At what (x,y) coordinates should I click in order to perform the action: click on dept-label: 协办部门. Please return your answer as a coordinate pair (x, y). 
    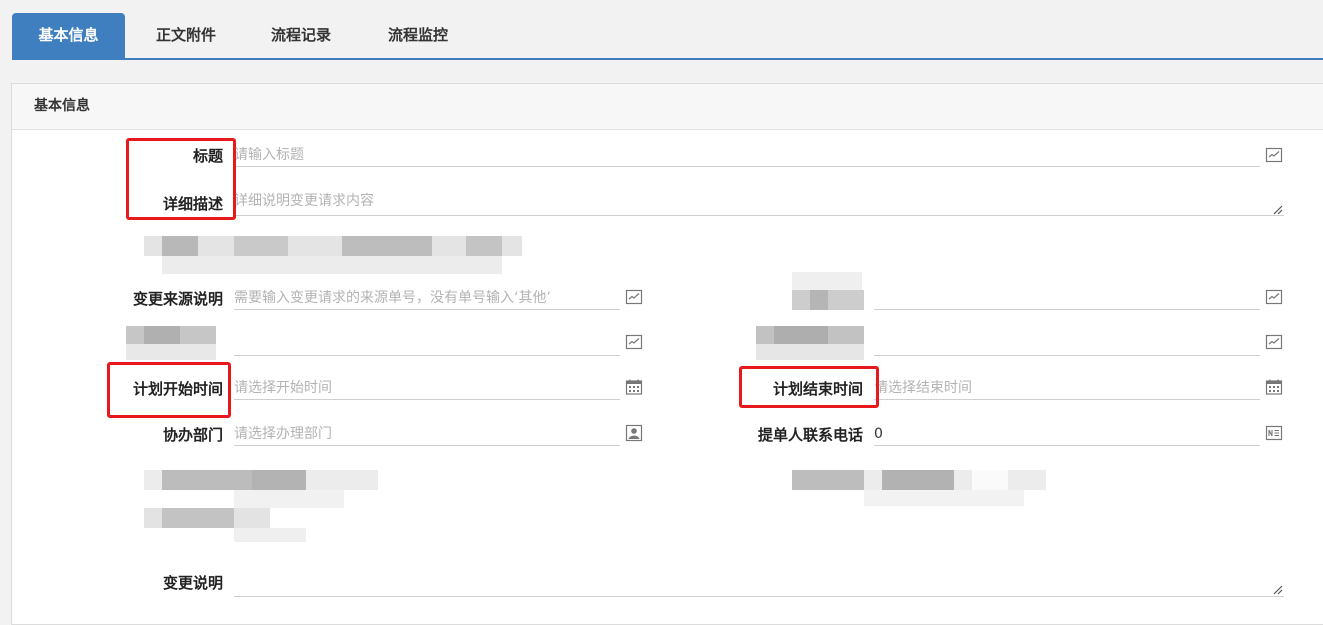
    Looking at the image, I should click on (192, 435).